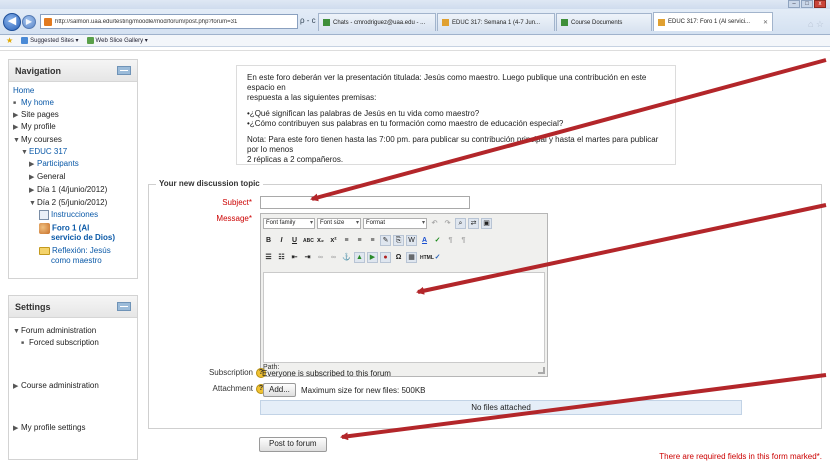 The height and width of the screenshot is (462, 830). Describe the element at coordinates (37, 140) in the screenshot. I see `nav-item-my-courses: ▼My courses` at that location.